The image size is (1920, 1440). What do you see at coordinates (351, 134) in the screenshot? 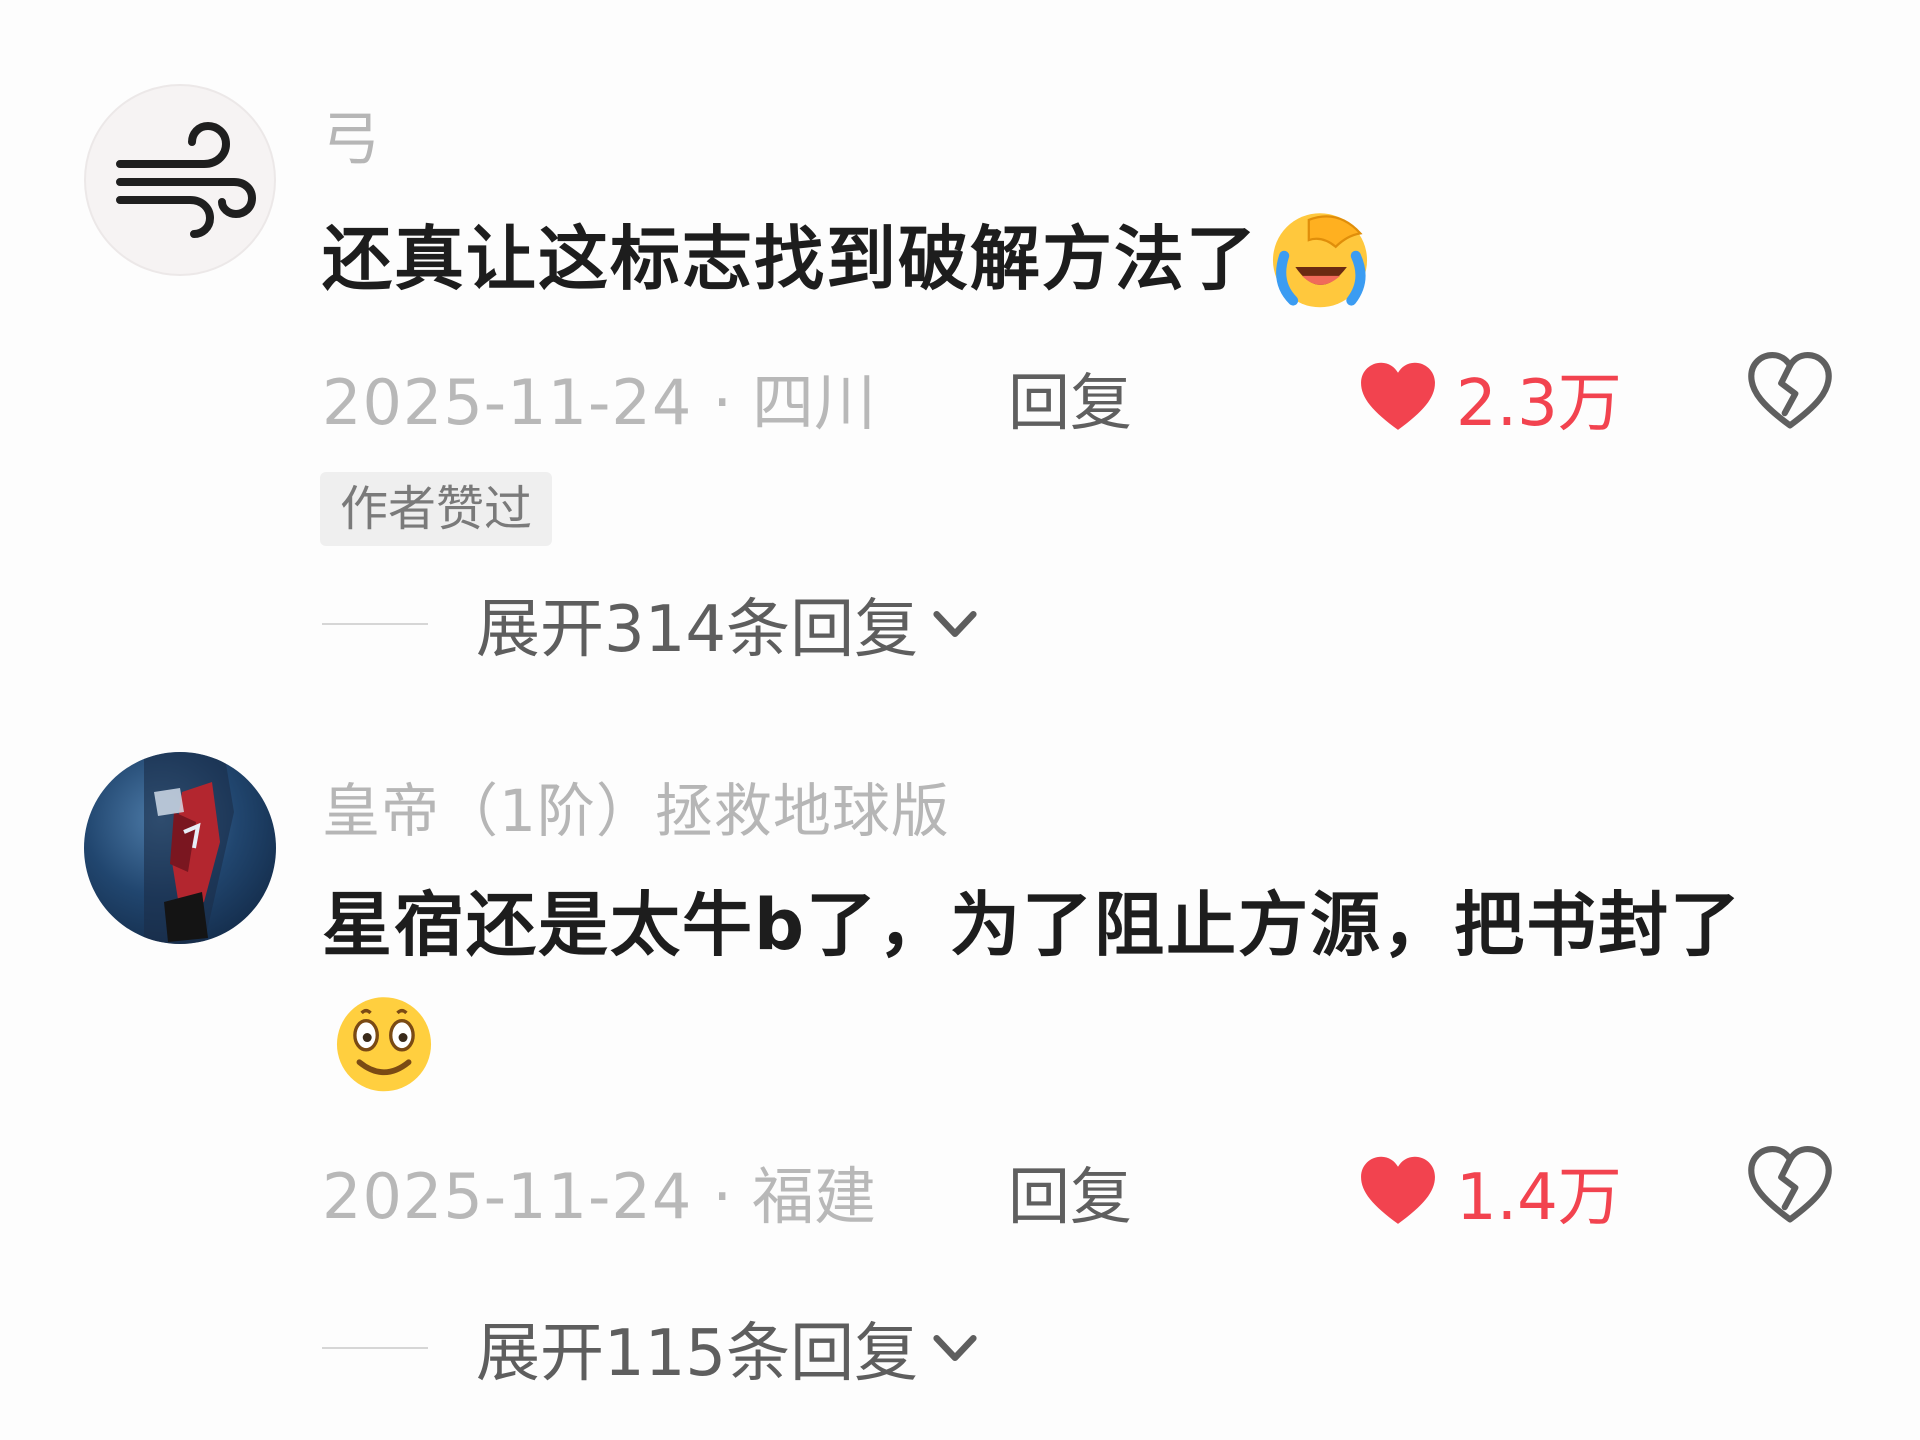
I see `comment-username: 弓` at bounding box center [351, 134].